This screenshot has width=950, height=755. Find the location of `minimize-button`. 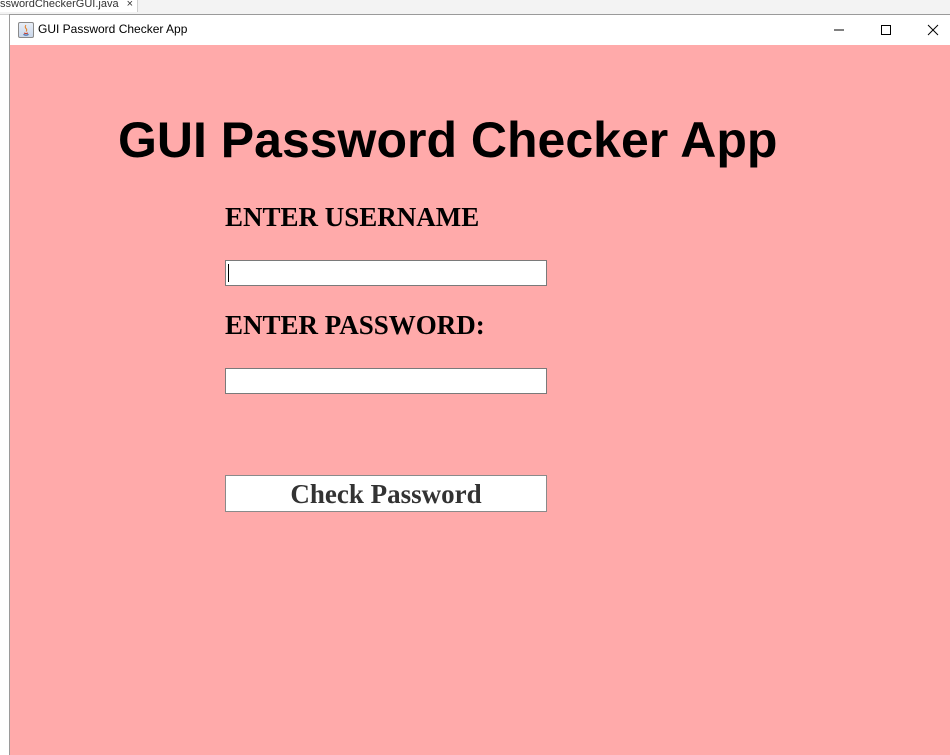

minimize-button is located at coordinates (839, 30).